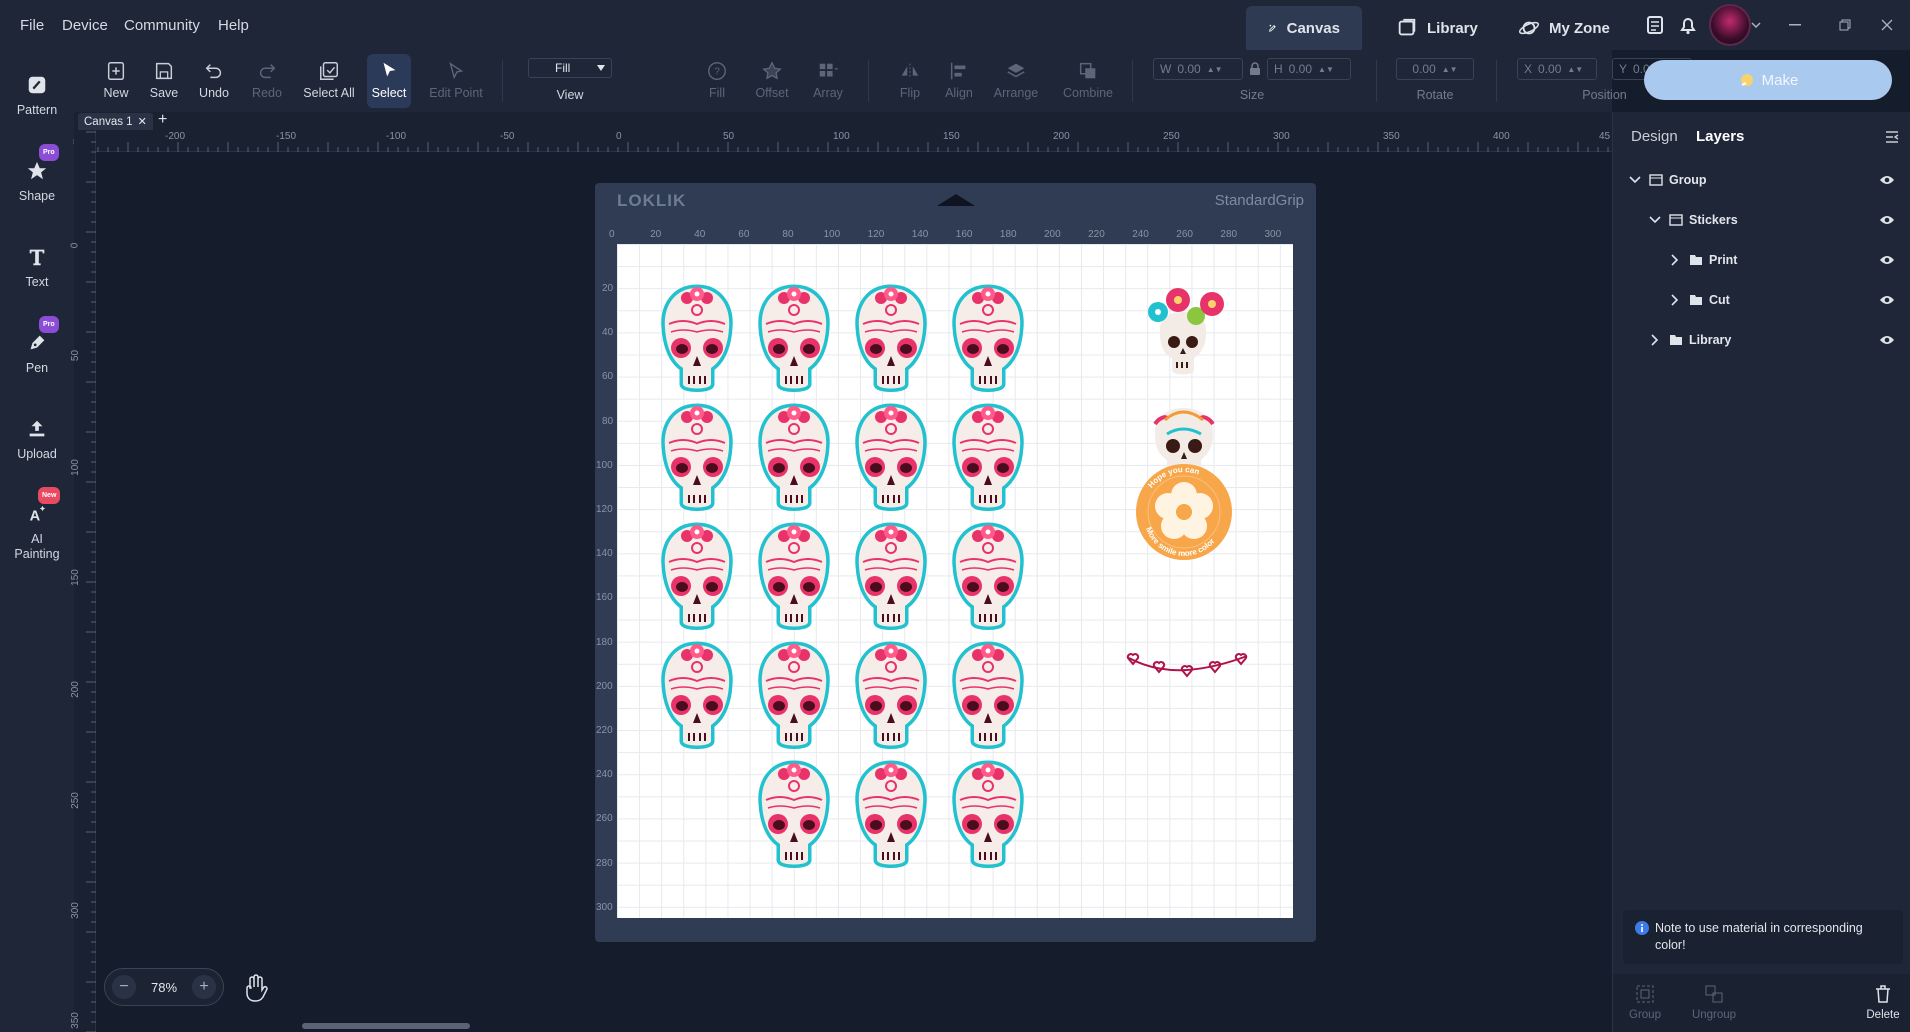  Describe the element at coordinates (1304, 28) in the screenshot. I see `nav-tab-canvas: Canvas` at that location.